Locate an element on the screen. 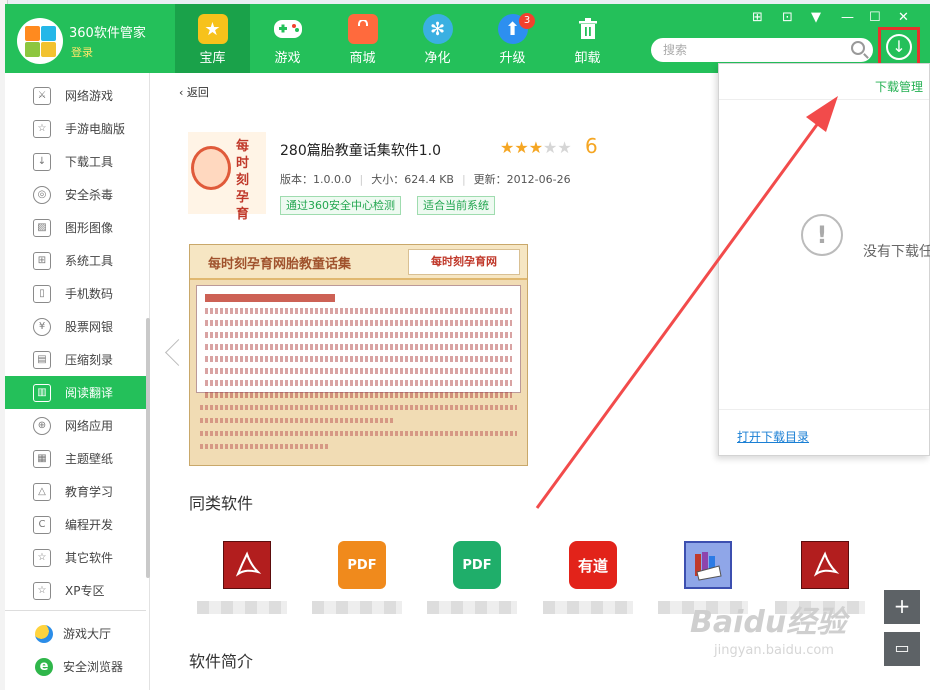  sidebar-item-label: 图形图像 is located at coordinates (89, 228).